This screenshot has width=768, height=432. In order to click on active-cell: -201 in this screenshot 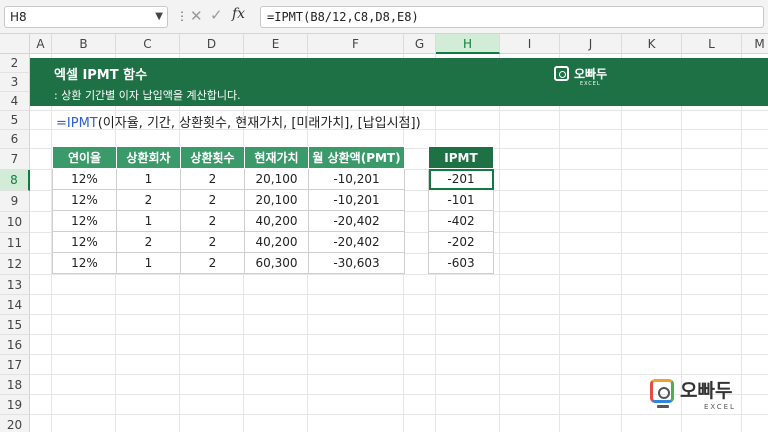, I will do `click(461, 179)`.